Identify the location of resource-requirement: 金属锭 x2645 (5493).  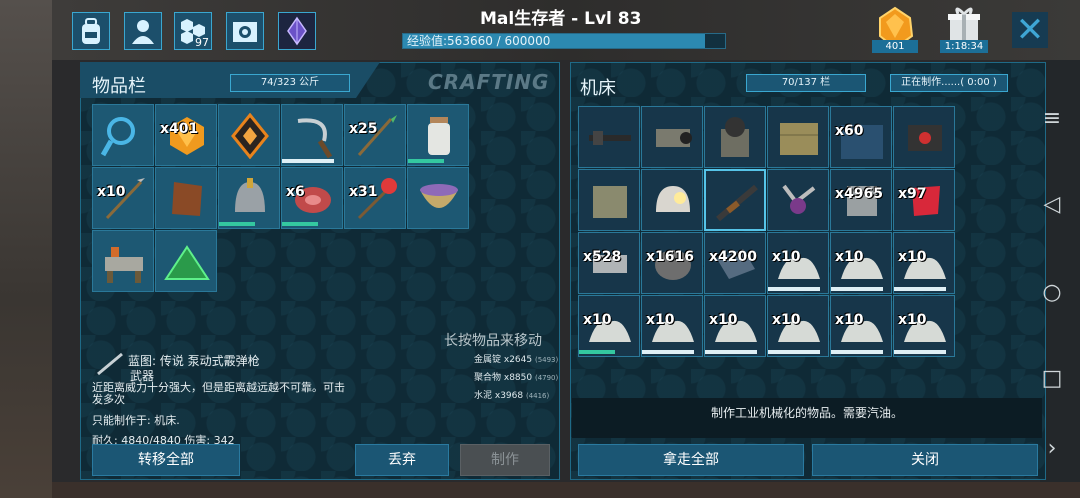
(516, 358).